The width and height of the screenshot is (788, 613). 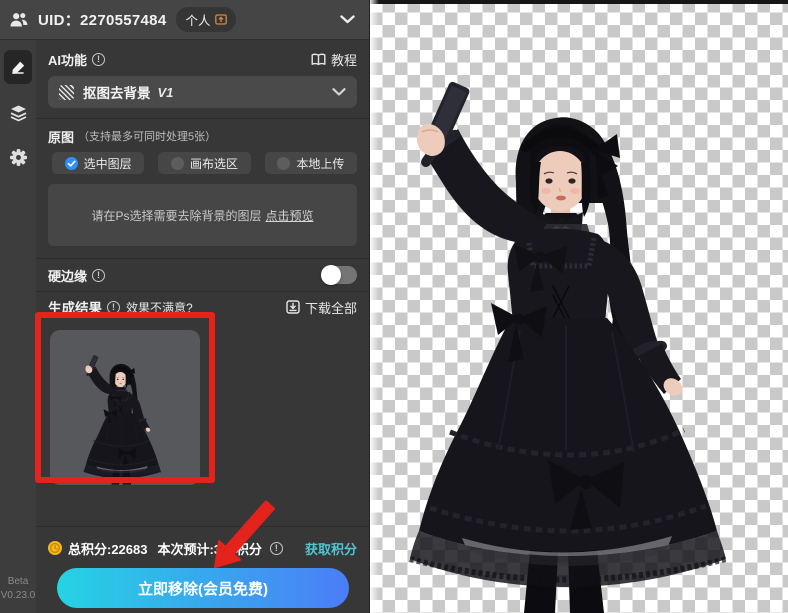 I want to click on download-all-button: 下载全部, so click(x=321, y=307).